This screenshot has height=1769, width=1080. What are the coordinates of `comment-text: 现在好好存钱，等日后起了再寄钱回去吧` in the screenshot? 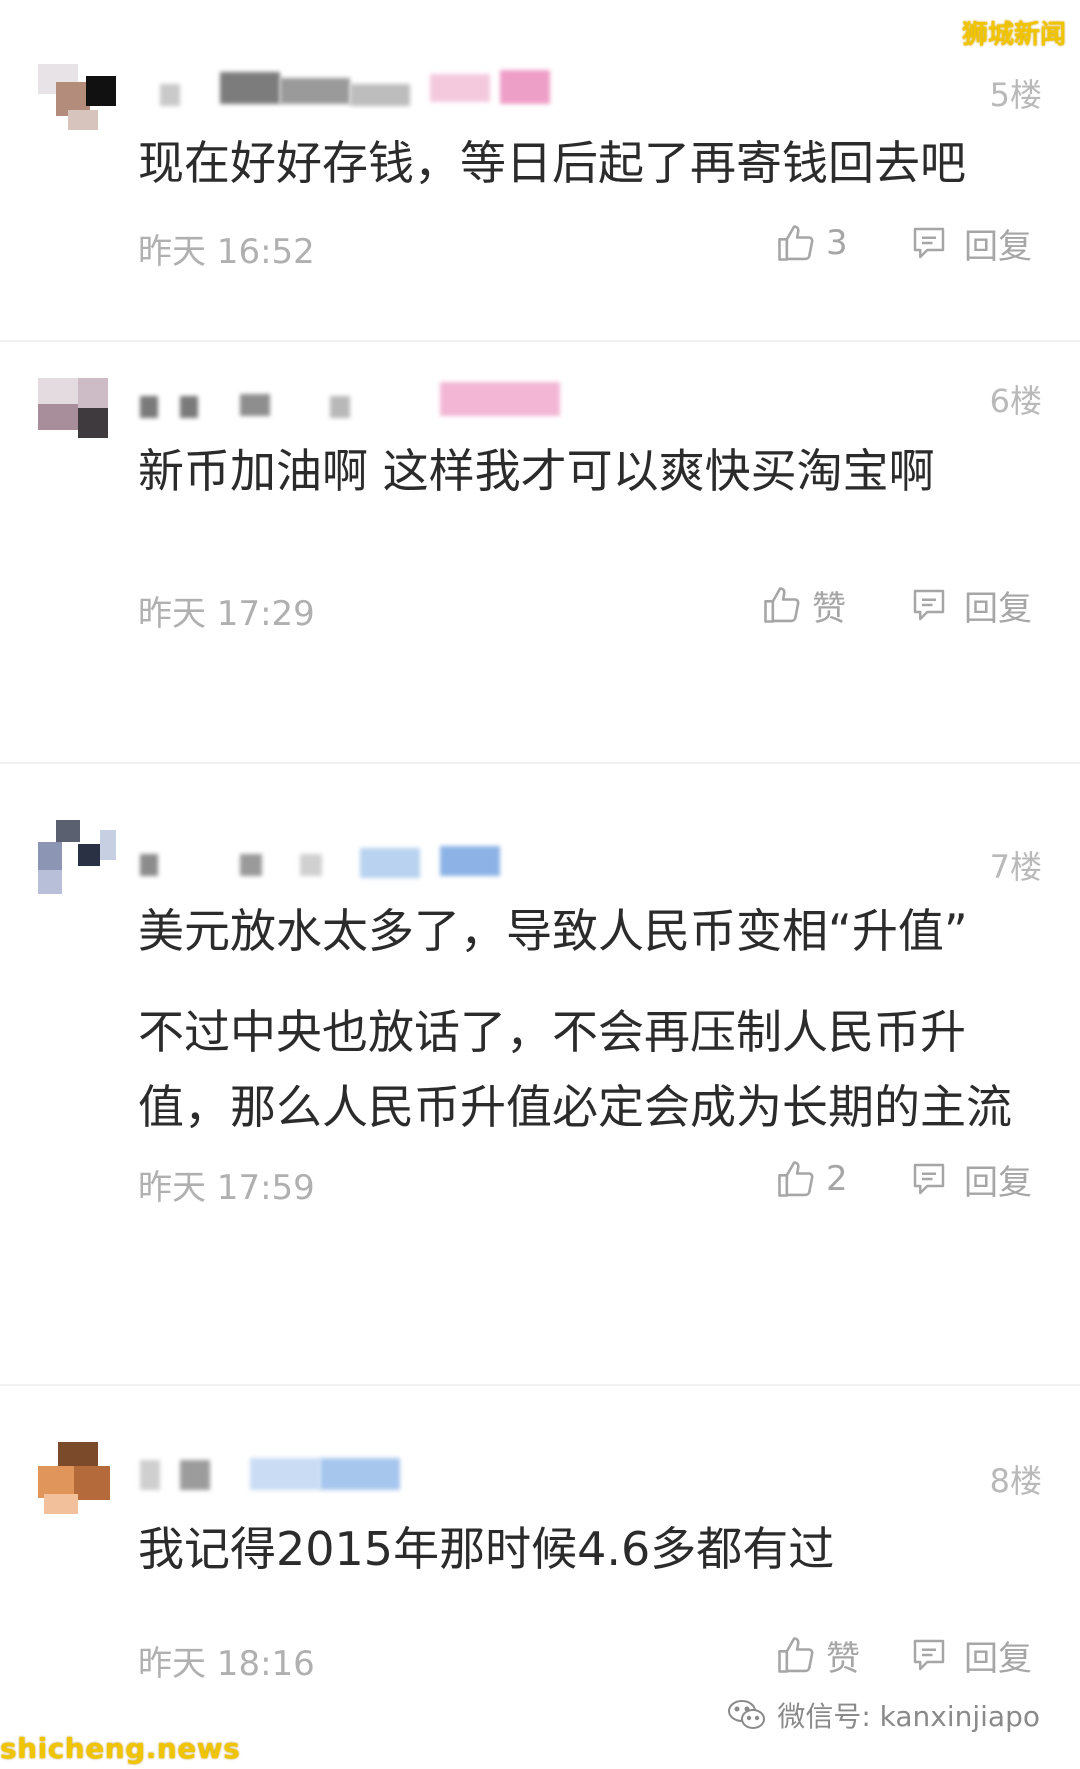 It's located at (578, 163).